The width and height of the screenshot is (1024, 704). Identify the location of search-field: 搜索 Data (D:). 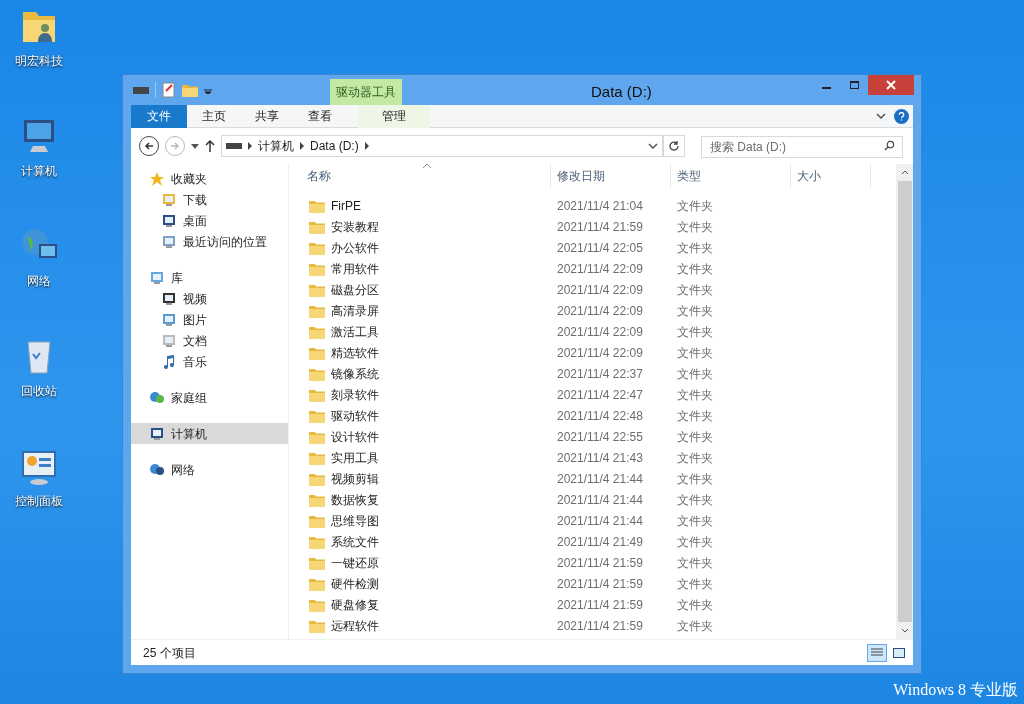
(802, 147).